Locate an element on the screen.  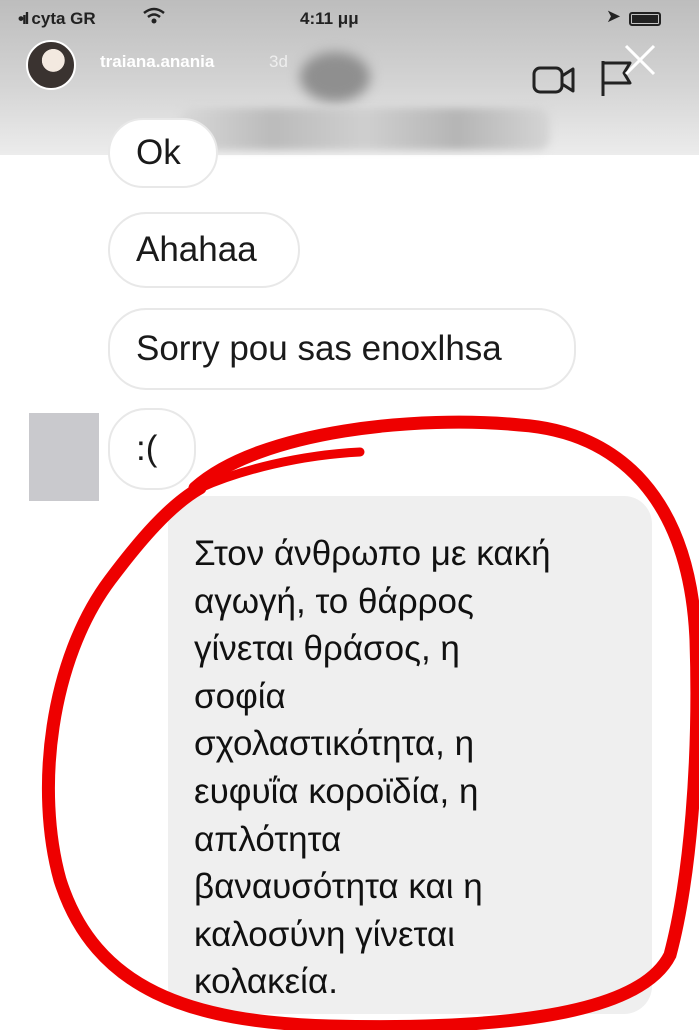
carrier: •ıl cyta GR is located at coordinates (57, 19).